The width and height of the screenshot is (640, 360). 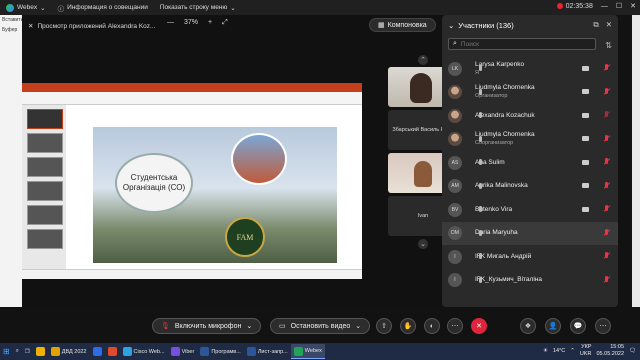 What do you see at coordinates (530, 281) in the screenshot?
I see `participant-row: I IFK_Кузьмич_Віталіна` at bounding box center [530, 281].